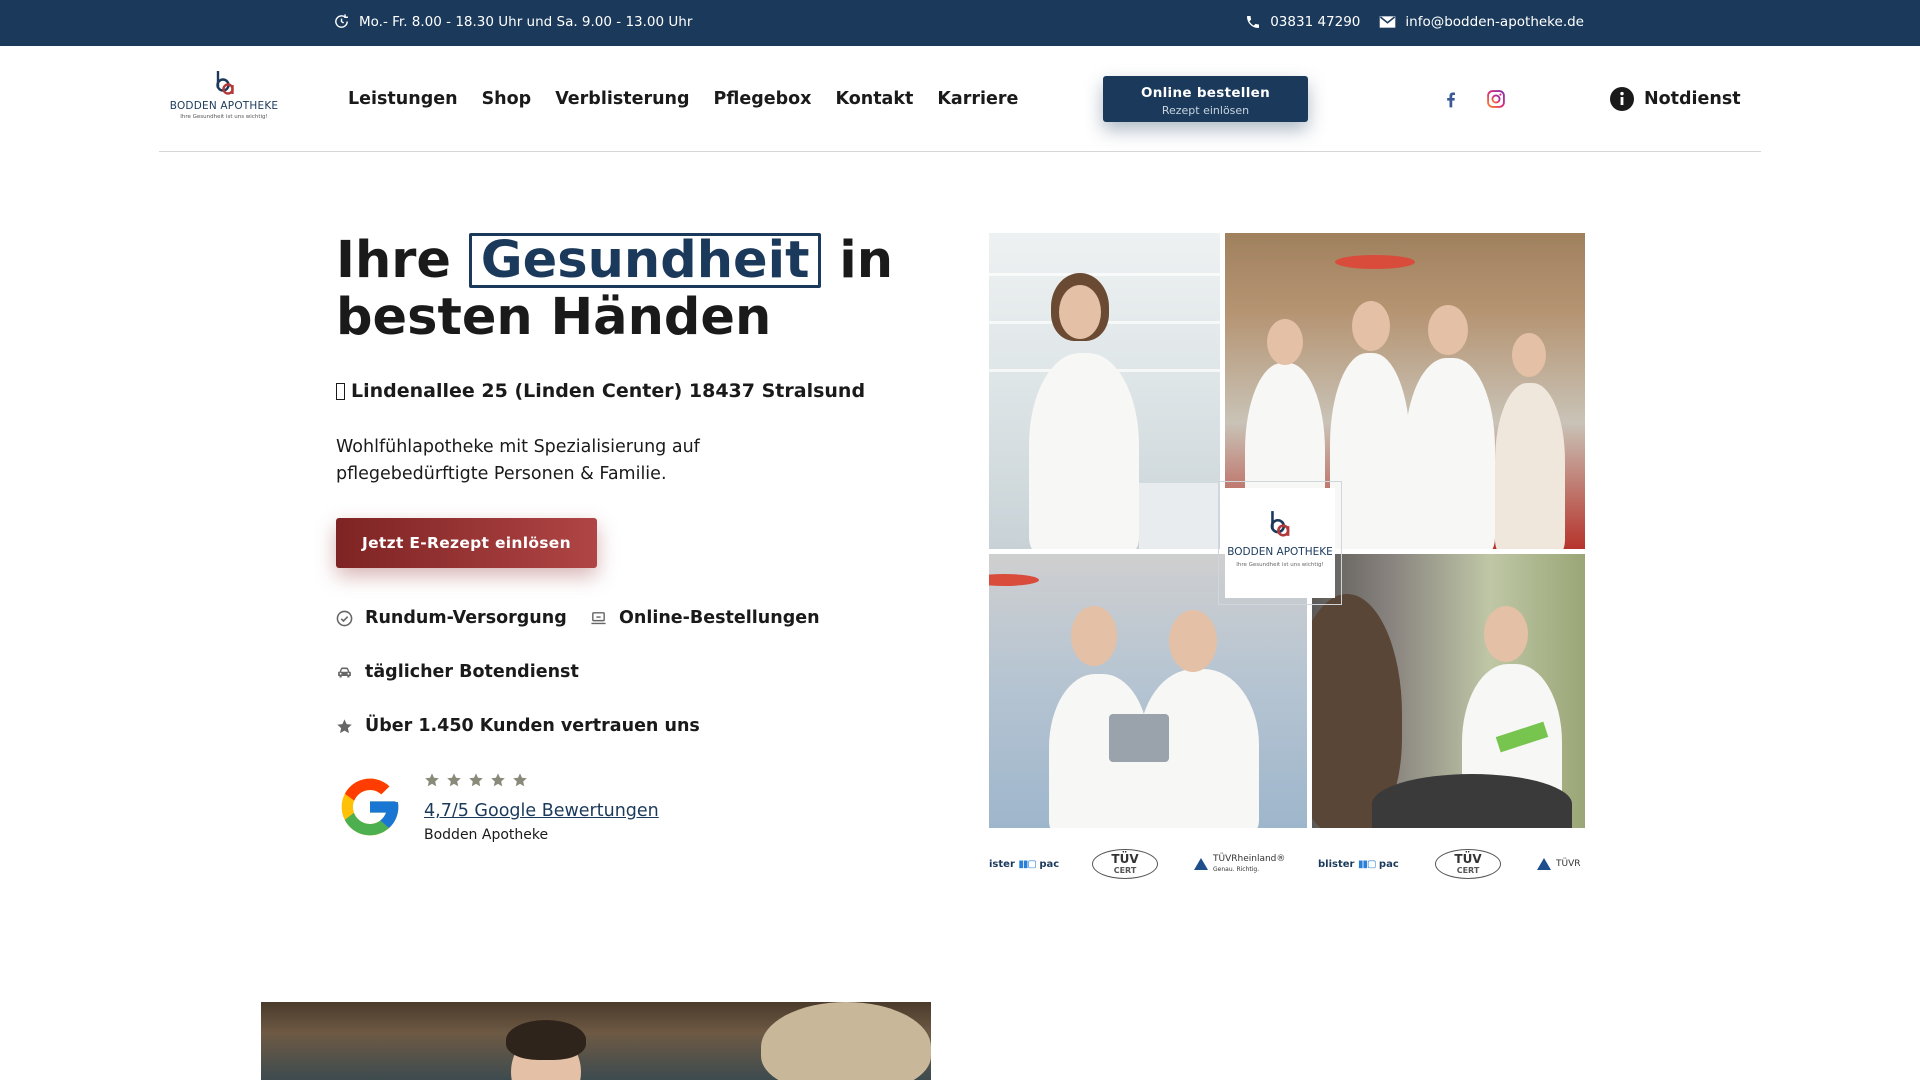 The width and height of the screenshot is (1920, 1080). What do you see at coordinates (370, 807) in the screenshot?
I see `google-icon` at bounding box center [370, 807].